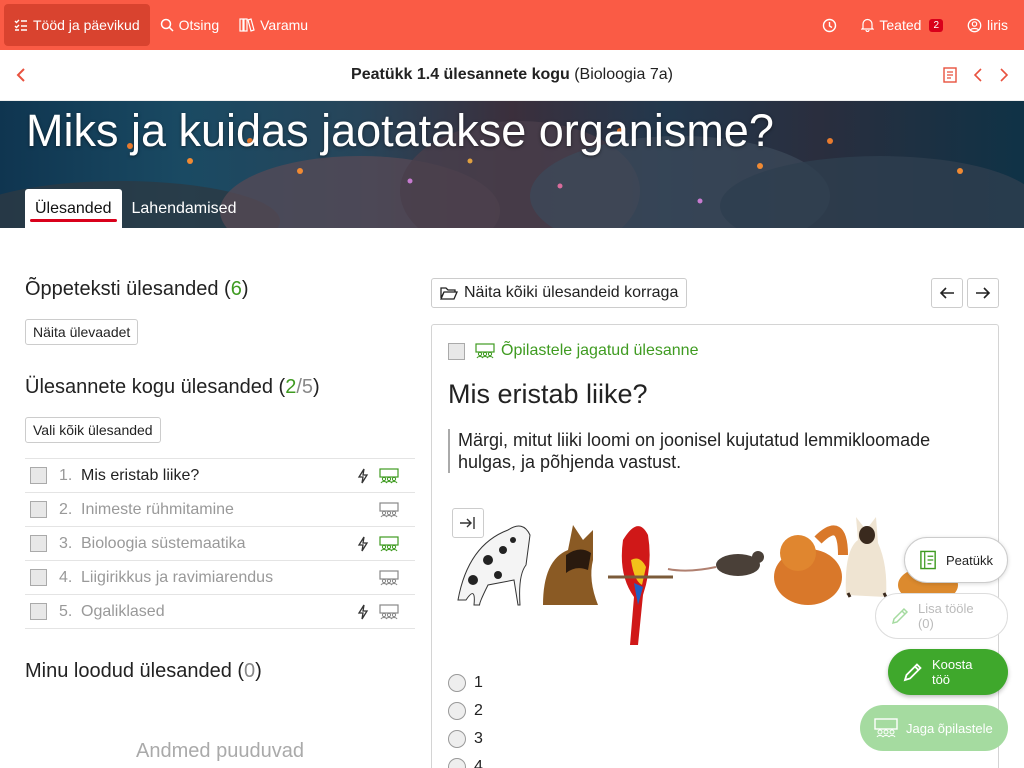  Describe the element at coordinates (140, 475) in the screenshot. I see `task-label: Mis eristab liike?` at that location.